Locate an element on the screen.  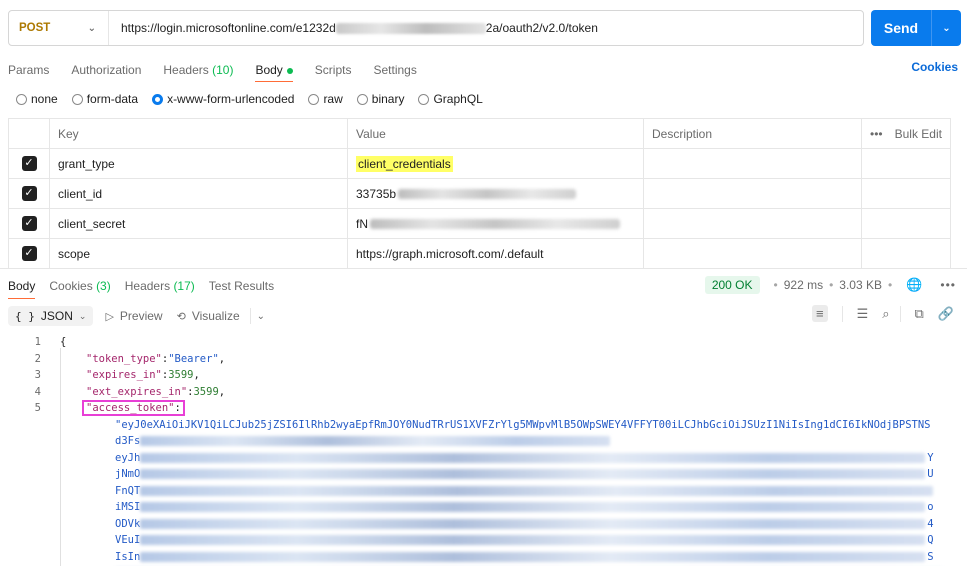
response-tab-body: Body is located at coordinates (22, 289).